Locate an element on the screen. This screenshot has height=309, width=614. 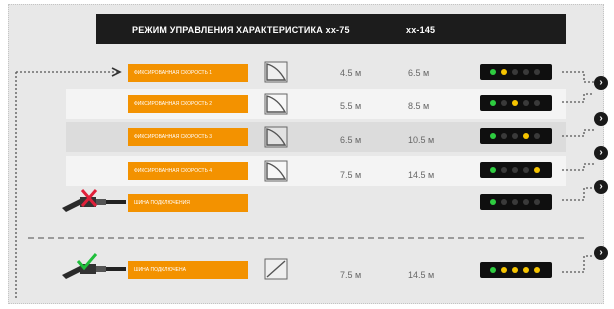
row-2-xx145-value: 8.5 м is located at coordinates (419, 106).